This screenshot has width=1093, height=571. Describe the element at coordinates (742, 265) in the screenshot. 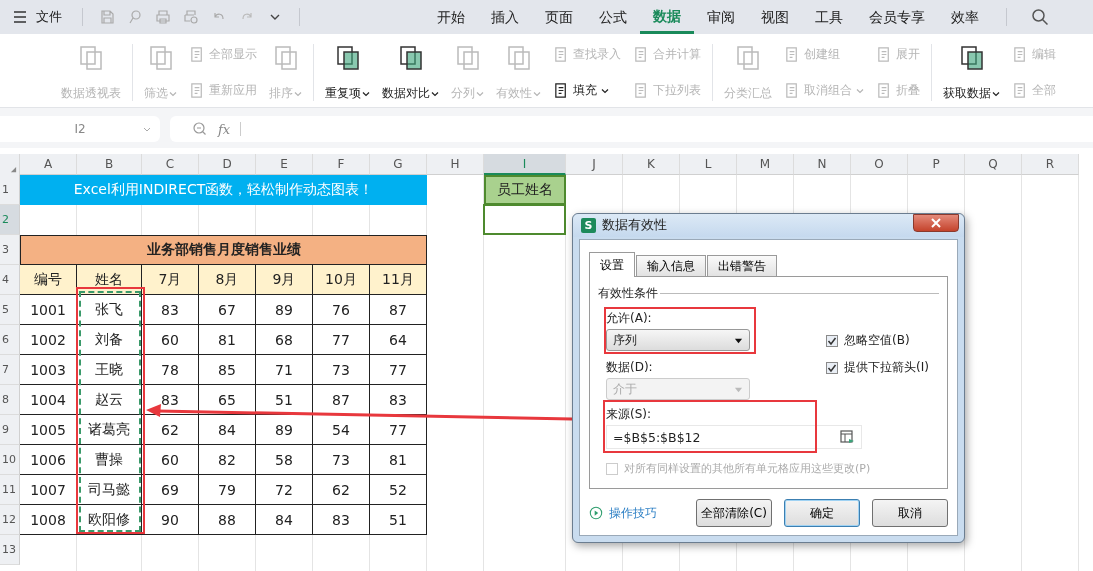

I see `dialog-tab: 出错警告` at that location.